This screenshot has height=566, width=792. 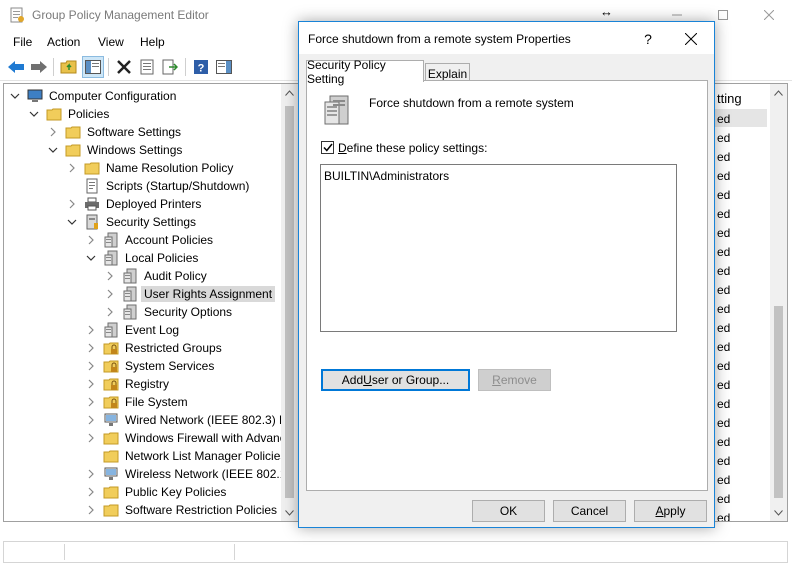 I want to click on tree-item: Audit Policy, so click(x=157, y=276).